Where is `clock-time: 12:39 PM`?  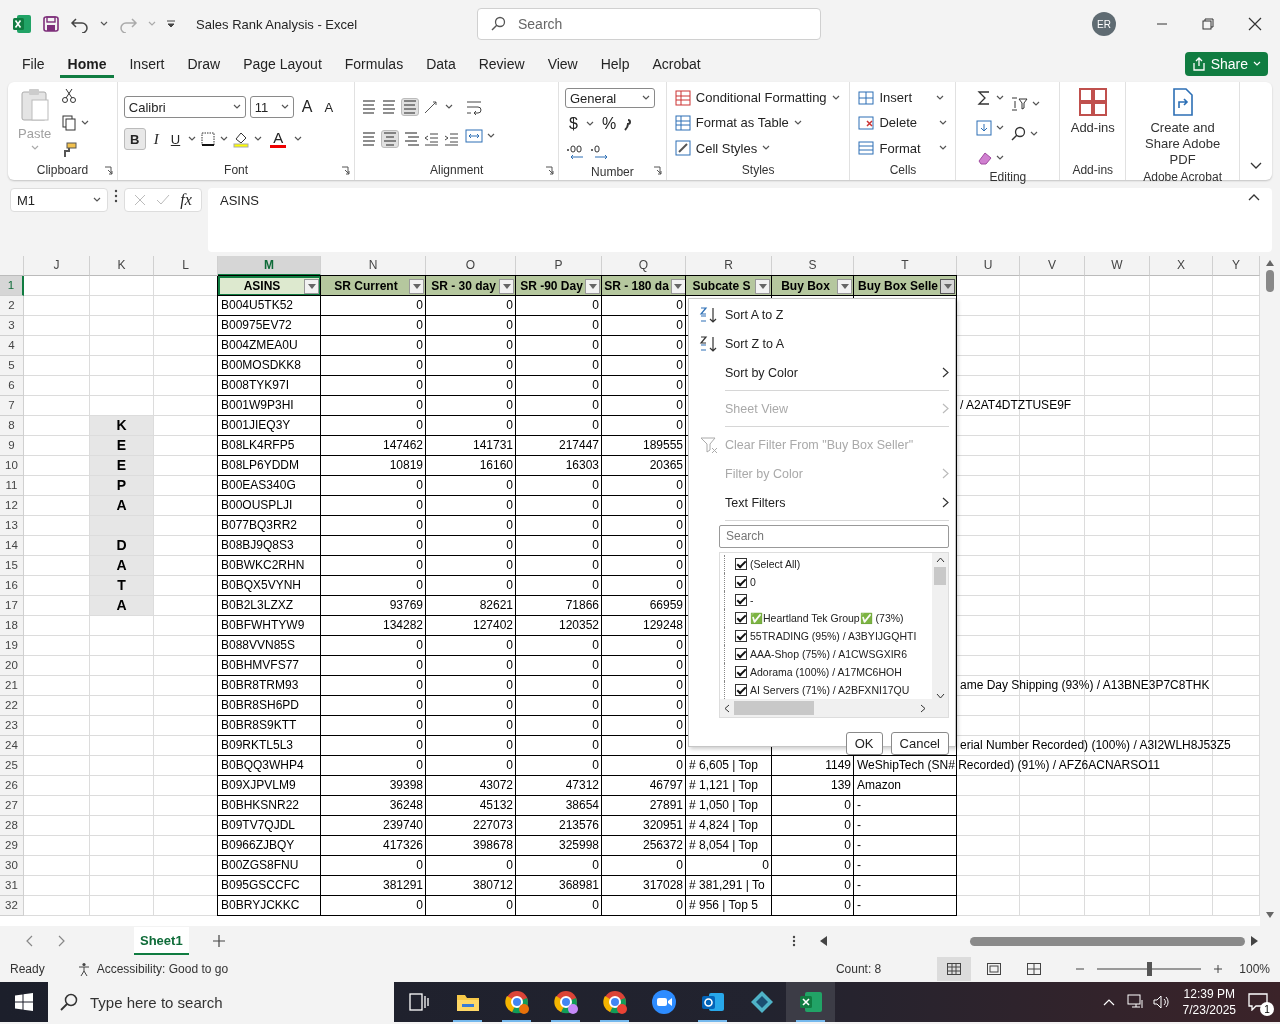
clock-time: 12:39 PM is located at coordinates (1209, 994).